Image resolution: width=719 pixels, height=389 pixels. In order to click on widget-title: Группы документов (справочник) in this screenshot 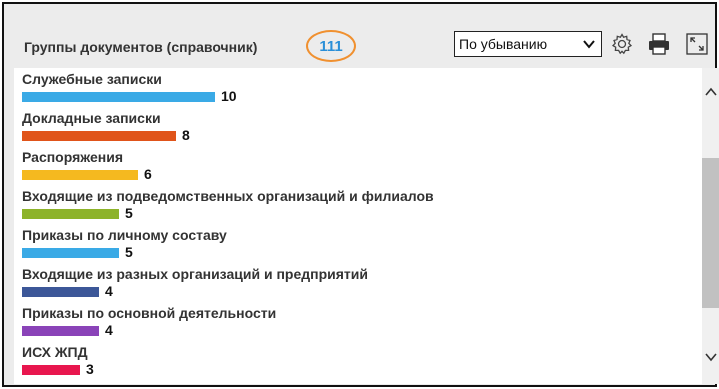, I will do `click(141, 47)`.